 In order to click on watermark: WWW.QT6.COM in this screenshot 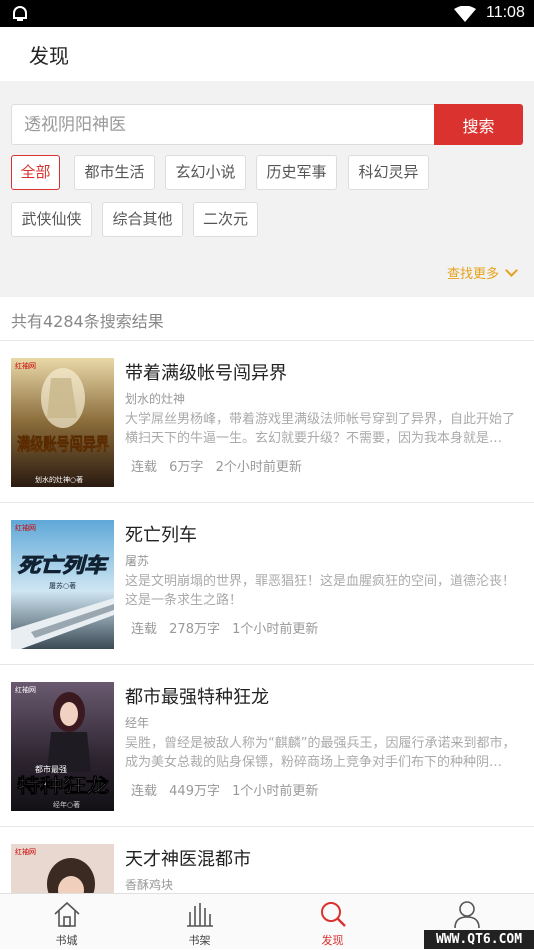, I will do `click(479, 939)`.